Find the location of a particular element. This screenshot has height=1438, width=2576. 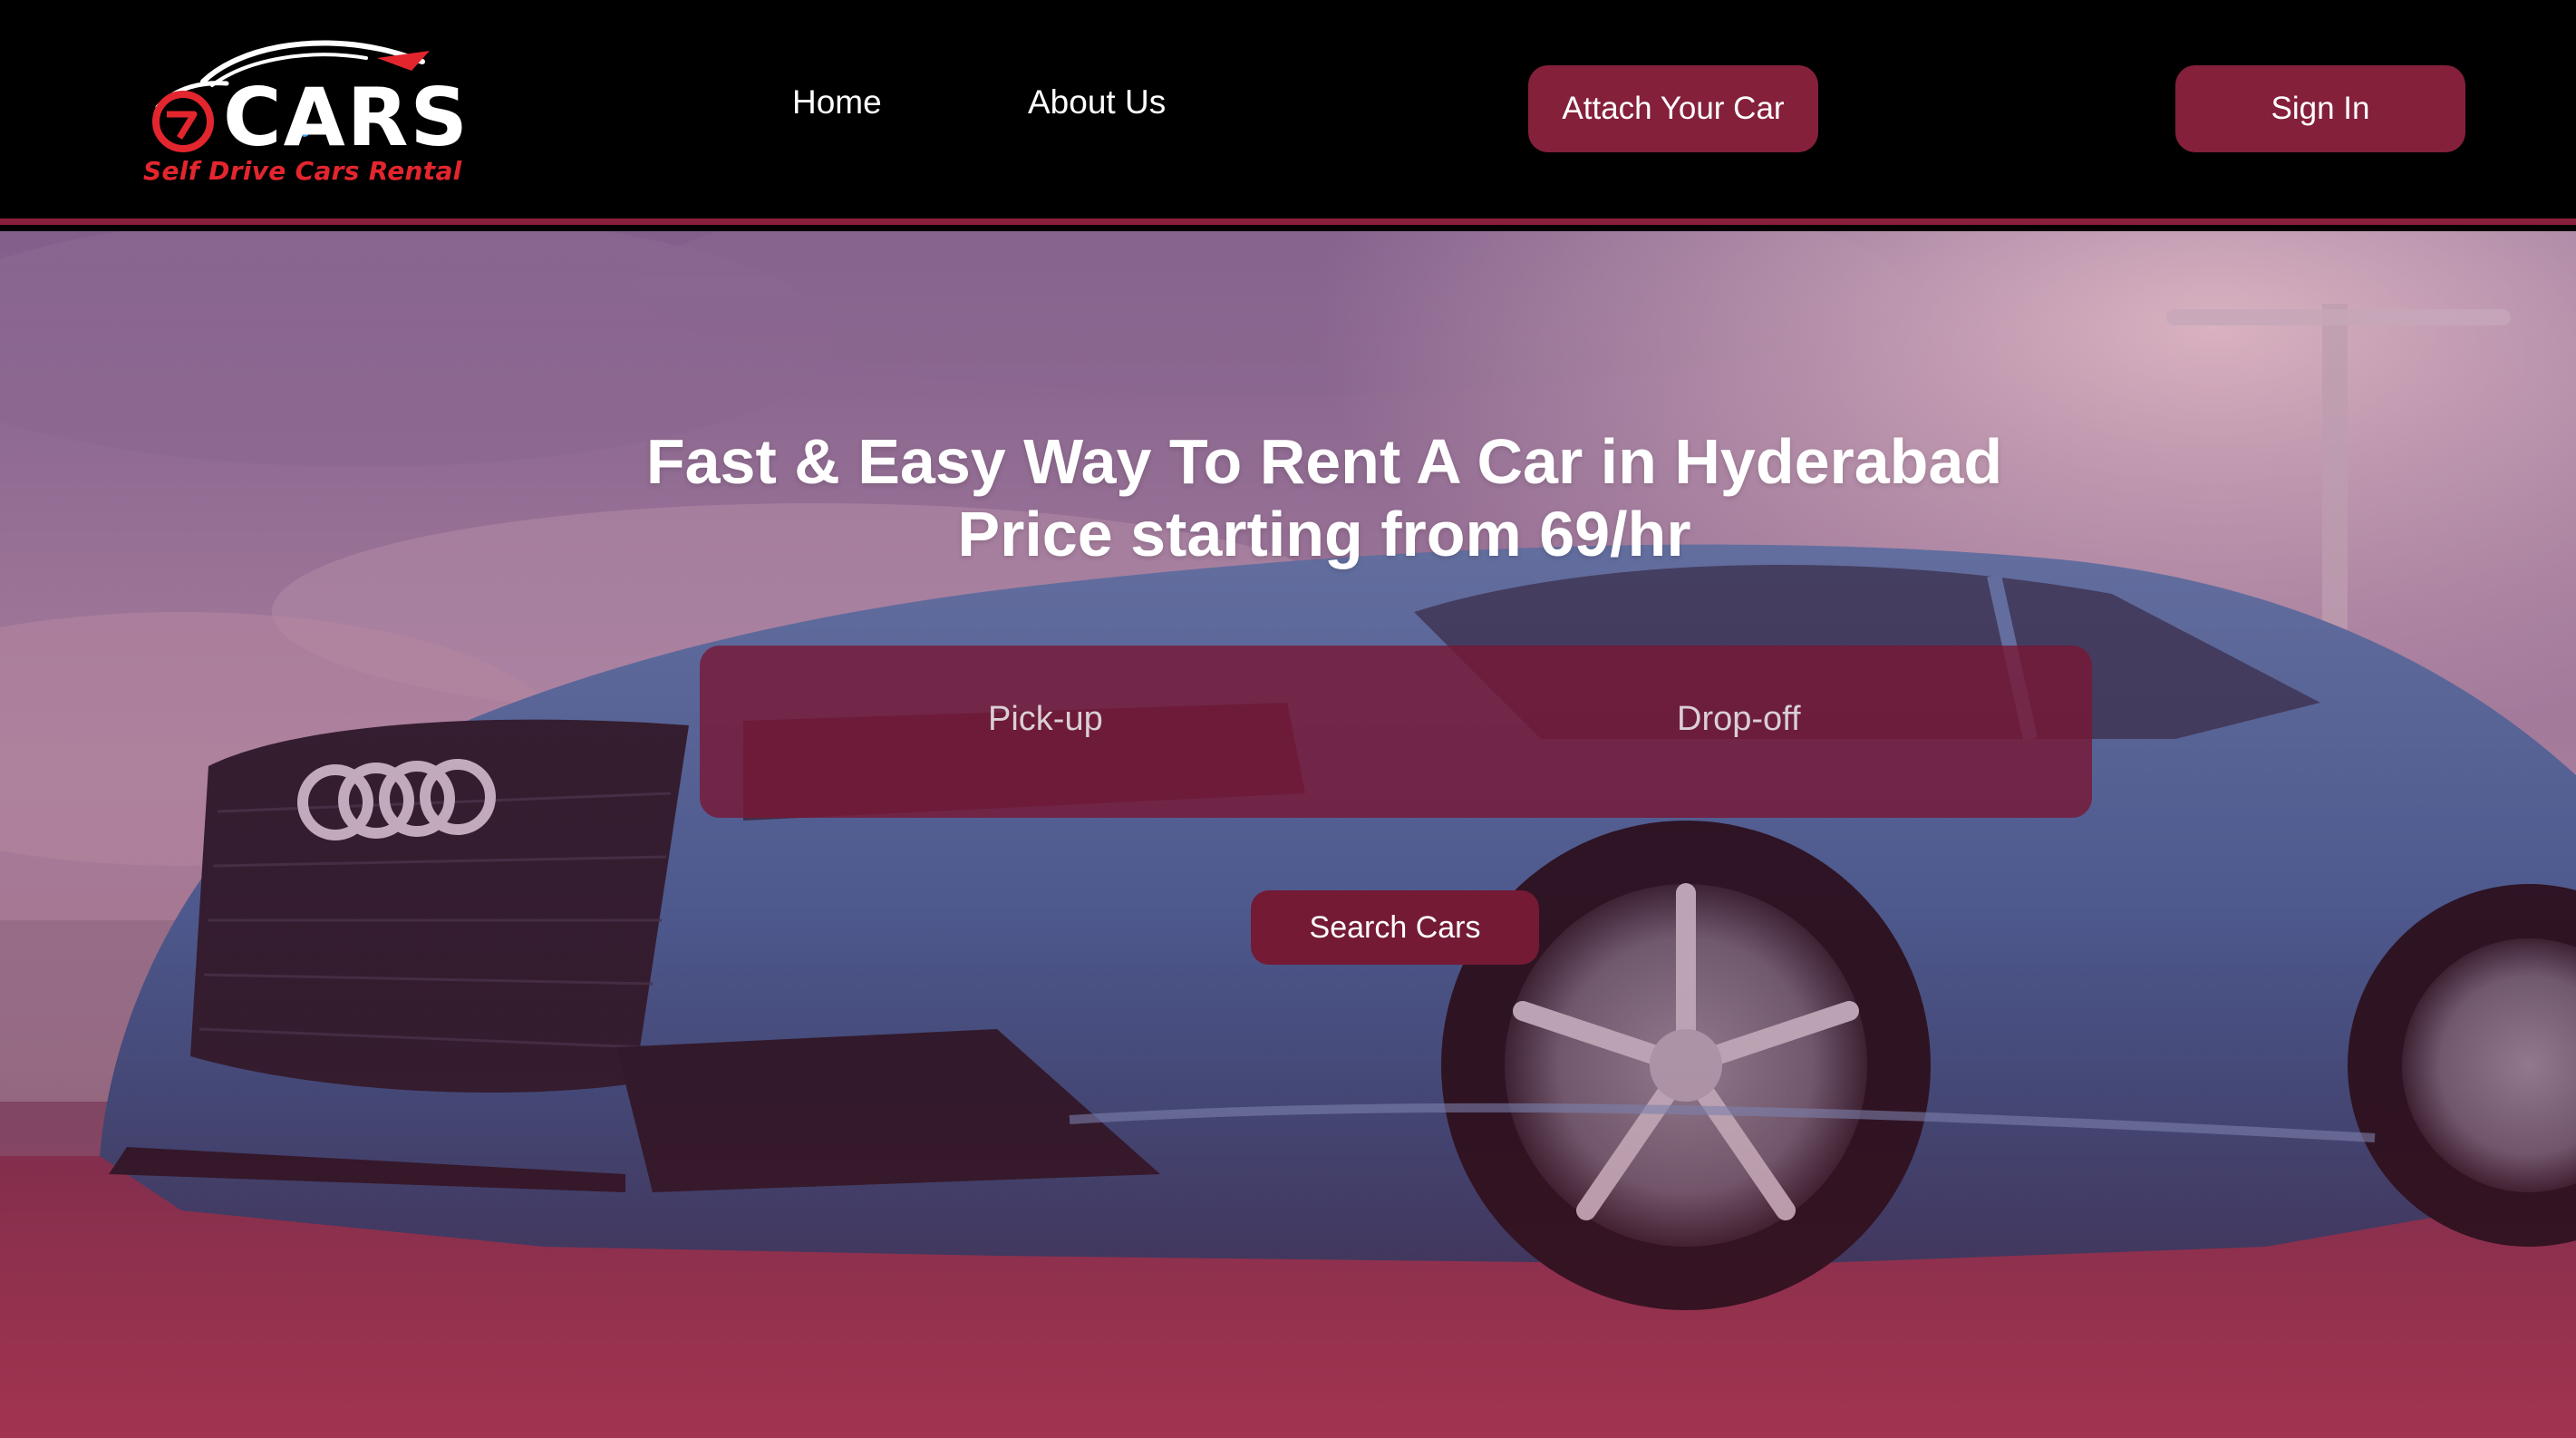

search-cars-button: Search Cars is located at coordinates (1395, 928).